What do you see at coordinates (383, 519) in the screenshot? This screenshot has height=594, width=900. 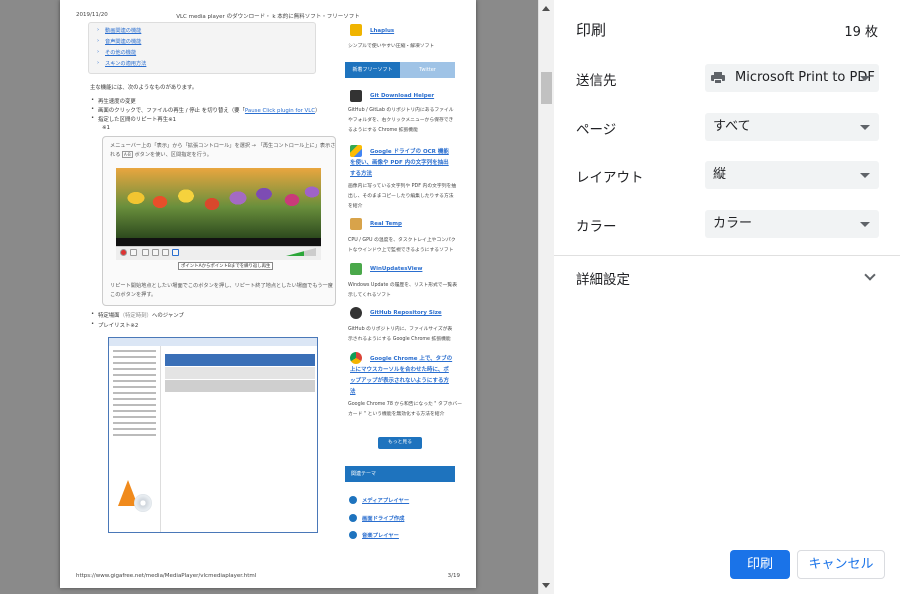 I see `theme-link: 画面ドライブ作成` at bounding box center [383, 519].